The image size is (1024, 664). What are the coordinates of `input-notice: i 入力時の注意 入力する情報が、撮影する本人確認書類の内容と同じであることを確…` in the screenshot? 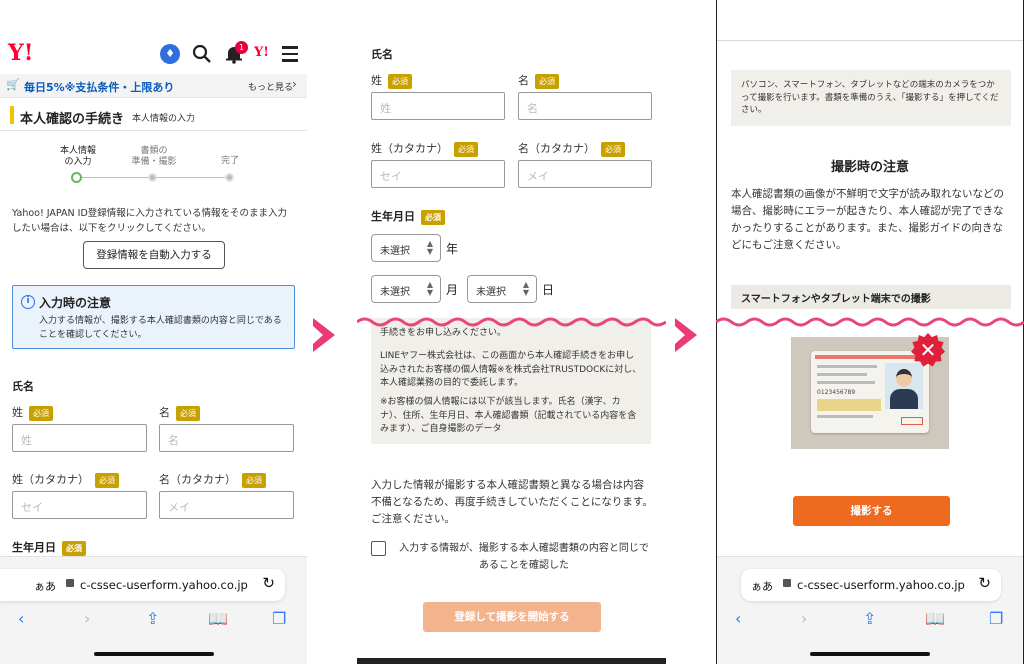 It's located at (153, 317).